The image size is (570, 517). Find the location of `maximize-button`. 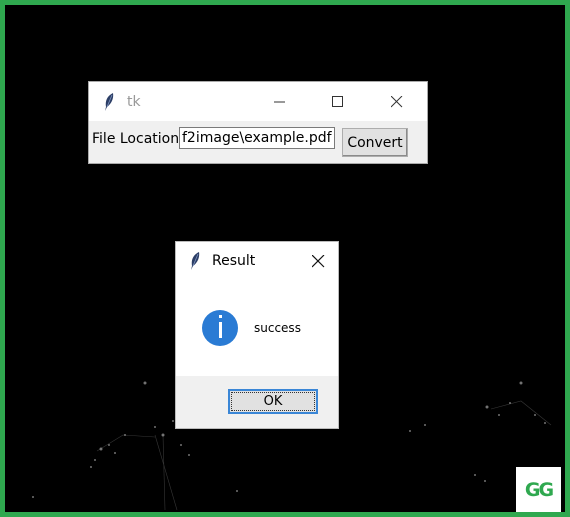

maximize-button is located at coordinates (338, 101).